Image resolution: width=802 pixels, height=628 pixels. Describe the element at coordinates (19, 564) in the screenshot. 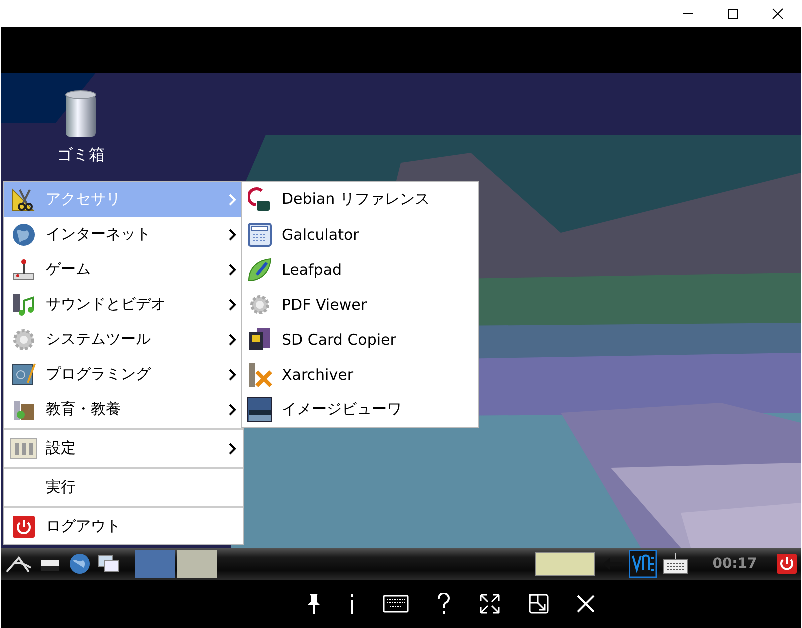

I see `launcher-icon` at that location.